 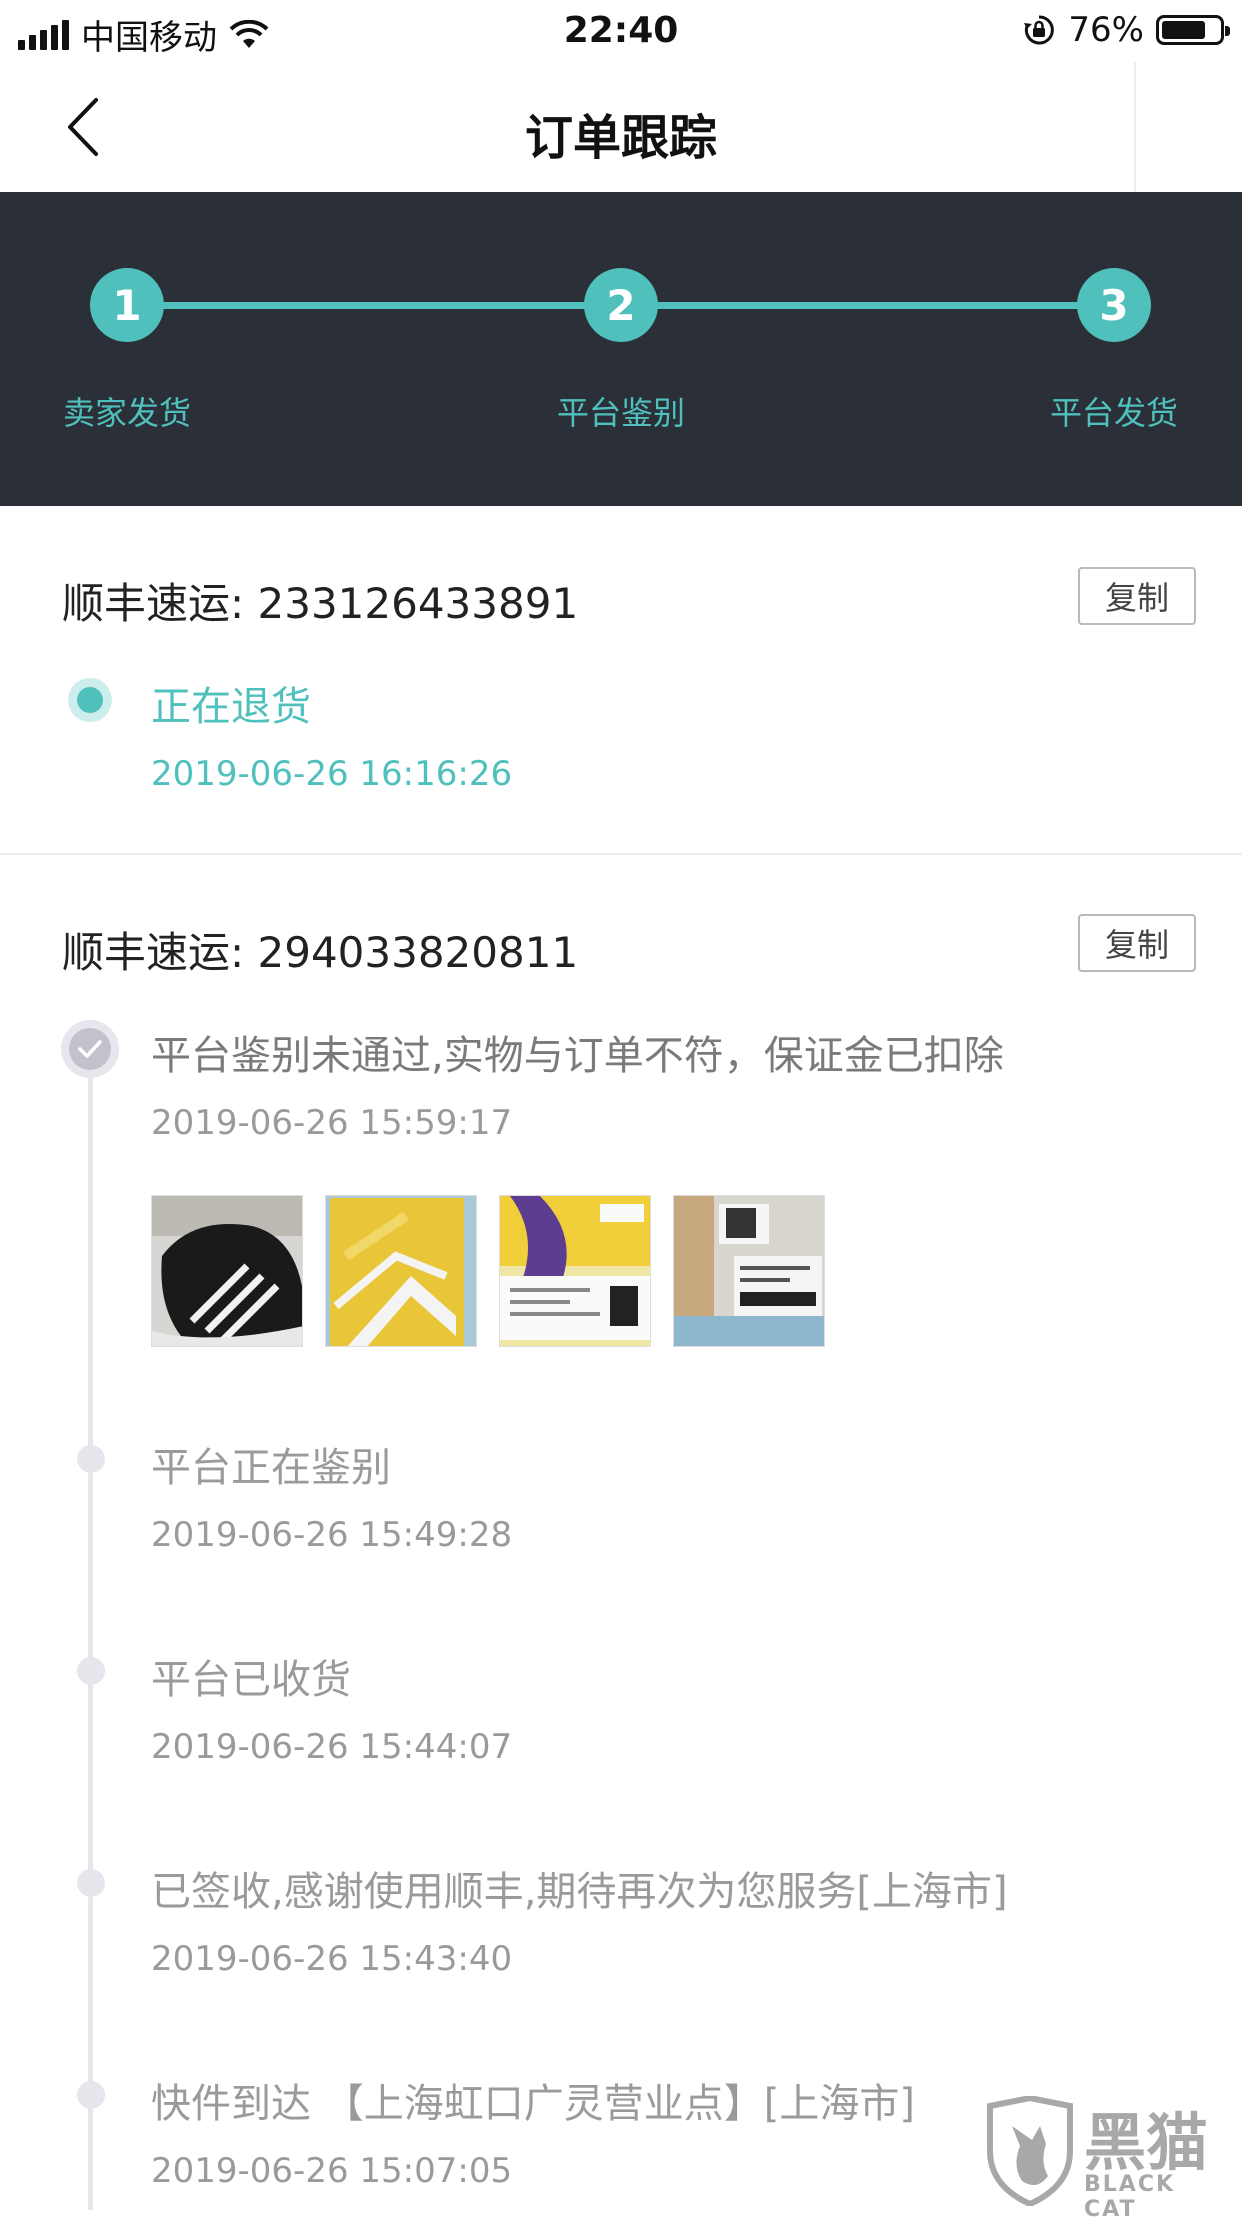 I want to click on event-time: 2019-06-26 15:43:40, so click(x=332, y=1959).